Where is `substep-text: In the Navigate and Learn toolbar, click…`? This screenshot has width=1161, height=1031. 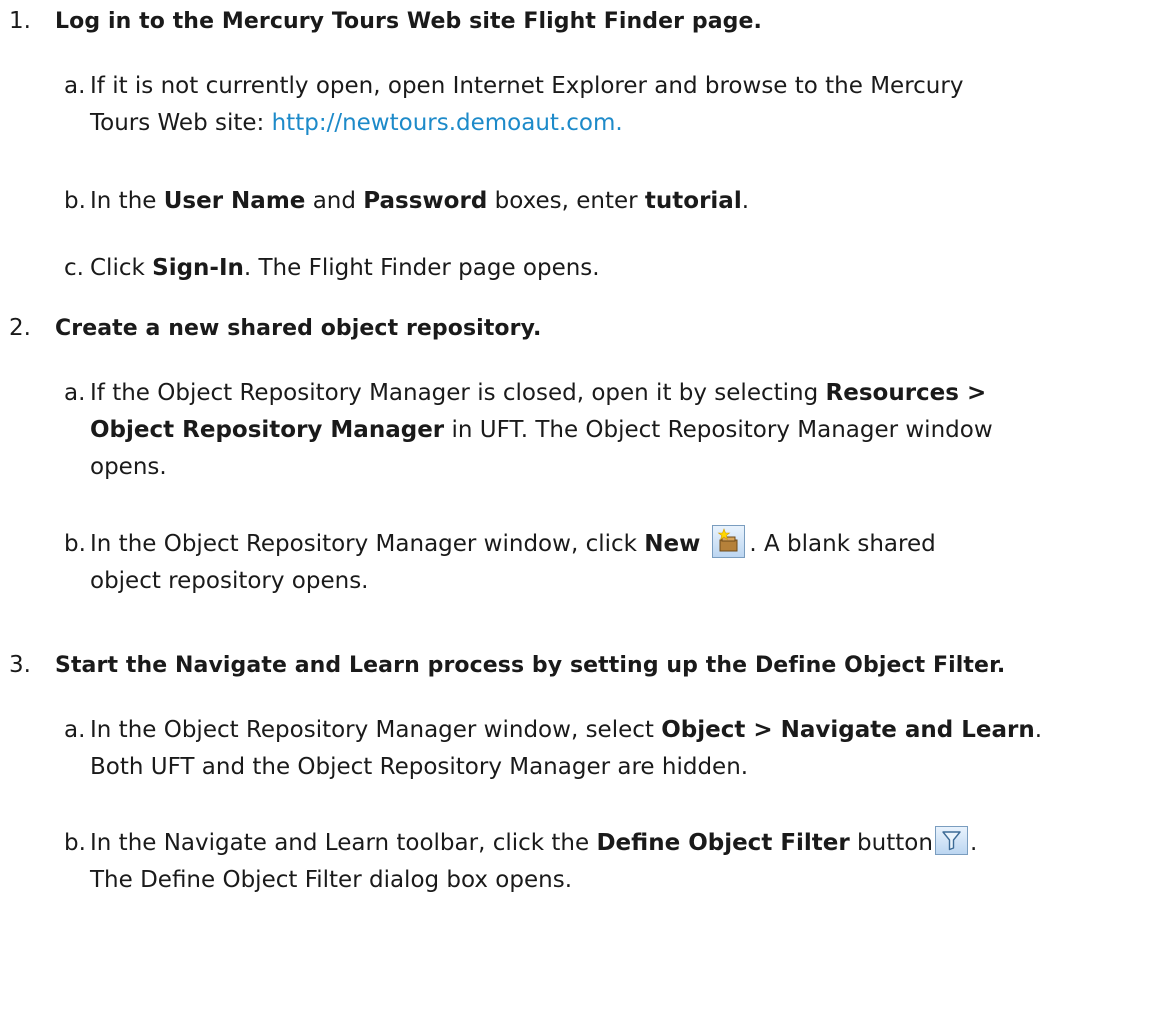 substep-text: In the Navigate and Learn toolbar, click… is located at coordinates (619, 862).